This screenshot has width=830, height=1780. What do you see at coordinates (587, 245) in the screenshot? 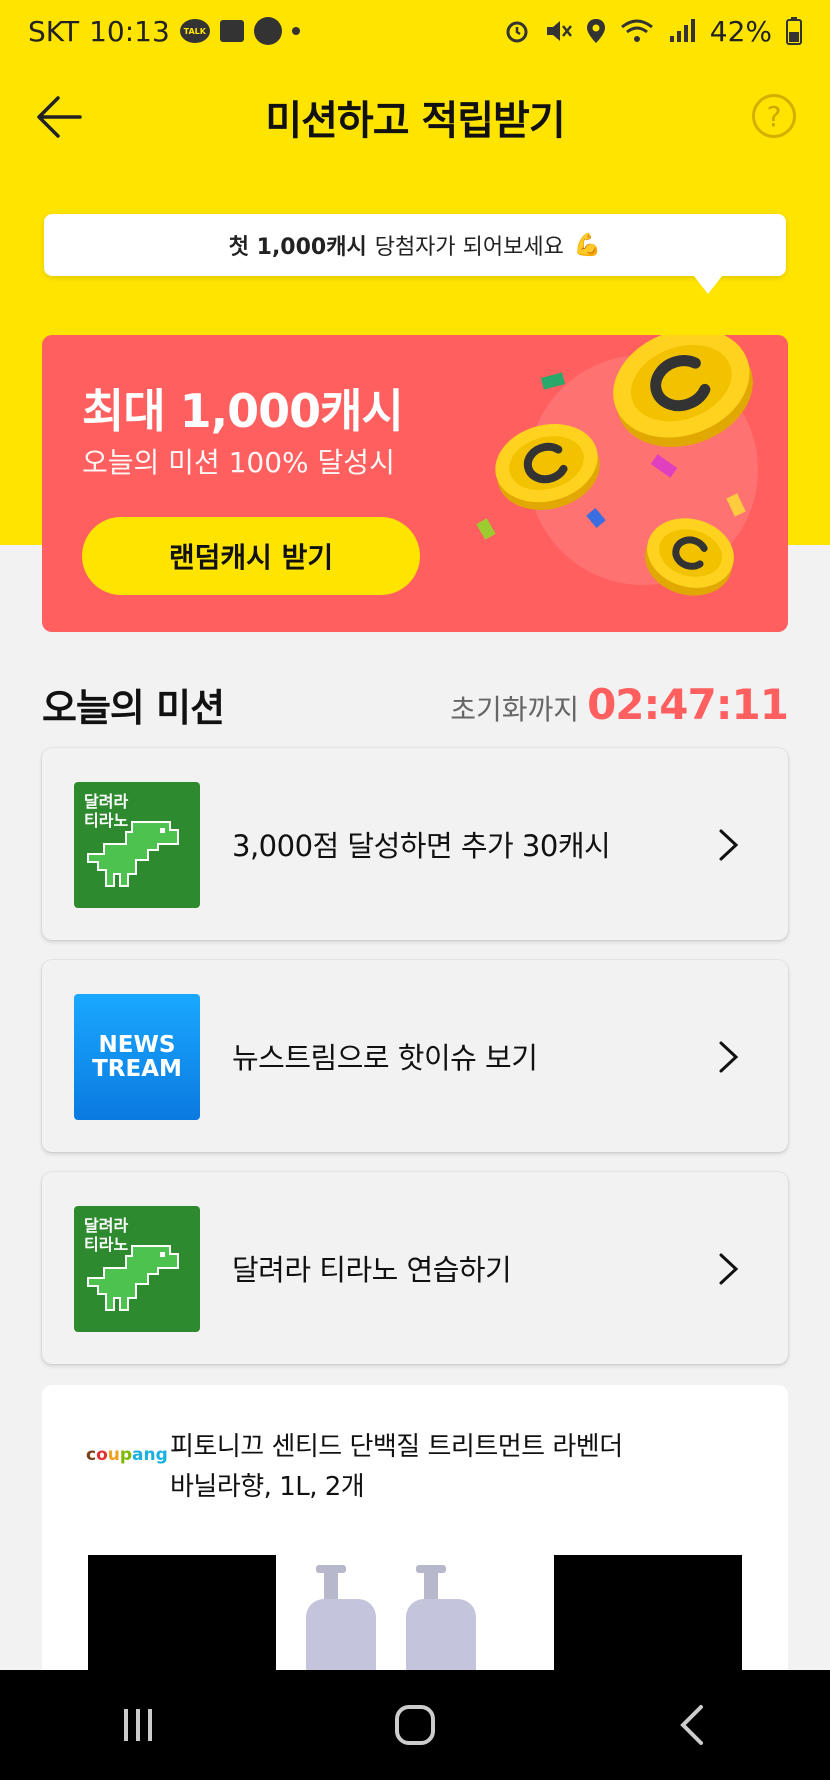
I see `flexed-biceps-icon: 💪` at bounding box center [587, 245].